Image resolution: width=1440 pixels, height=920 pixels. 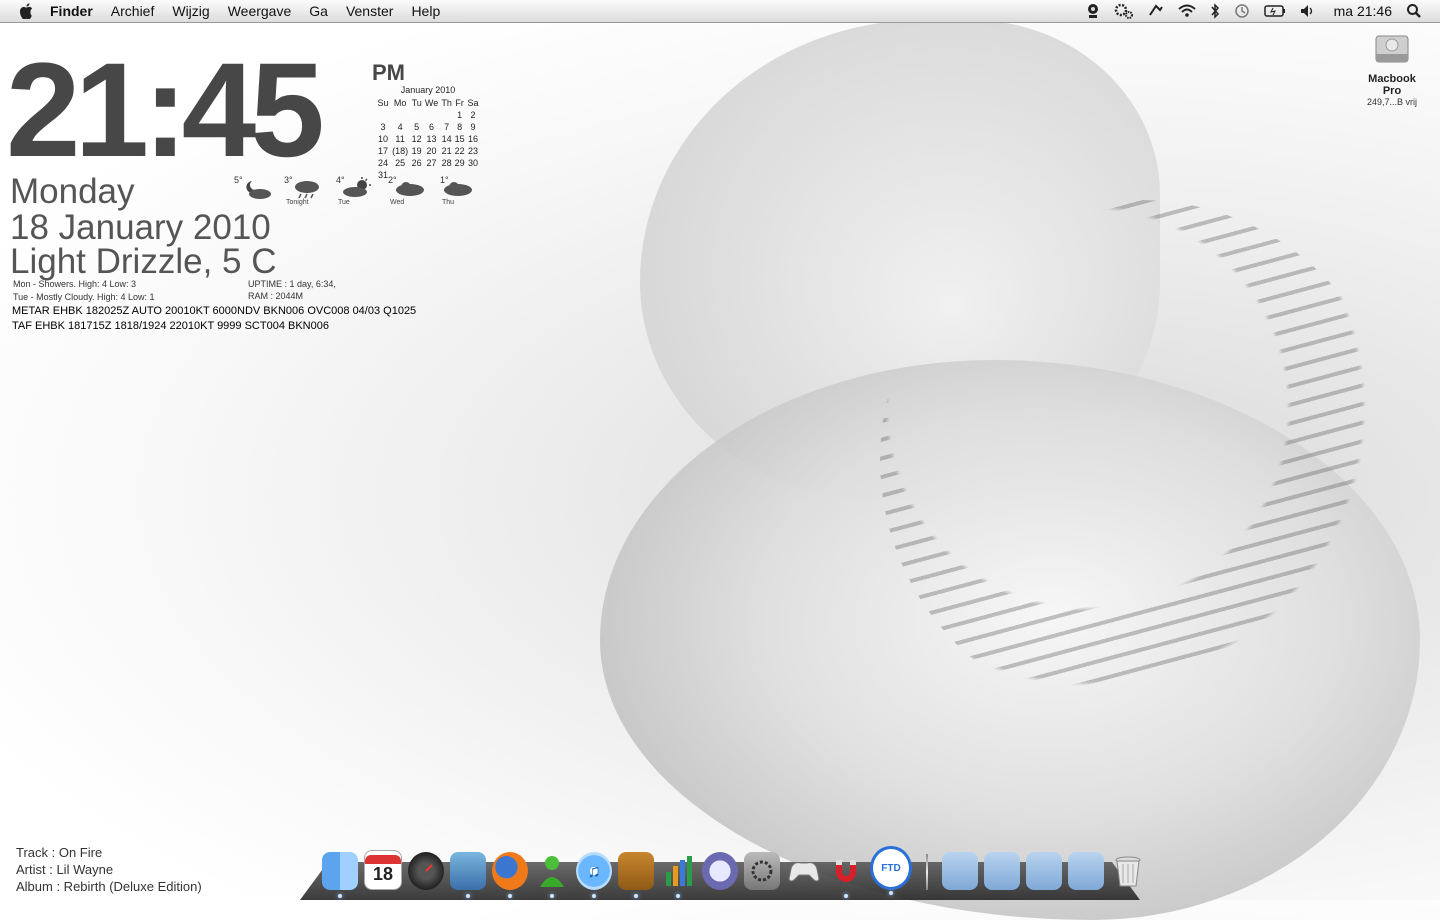 I want to click on calendar-day: 4, so click(x=400, y=127).